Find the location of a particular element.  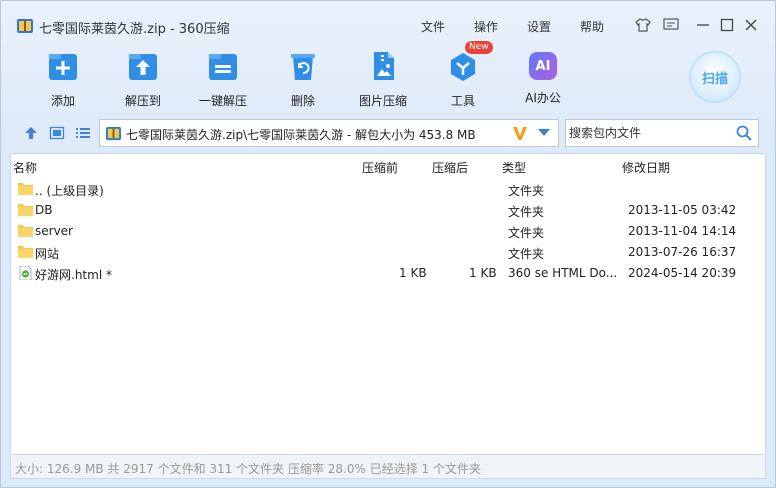

minimize-button is located at coordinates (703, 25).